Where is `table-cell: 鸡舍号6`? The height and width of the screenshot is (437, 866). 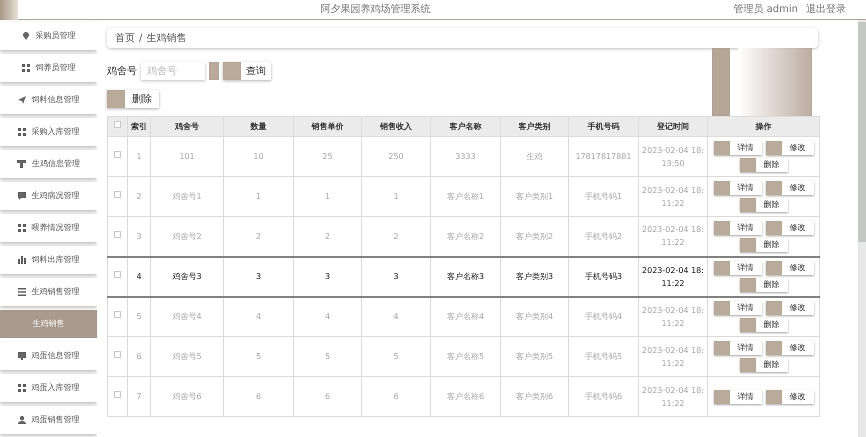
table-cell: 鸡舍号6 is located at coordinates (187, 396).